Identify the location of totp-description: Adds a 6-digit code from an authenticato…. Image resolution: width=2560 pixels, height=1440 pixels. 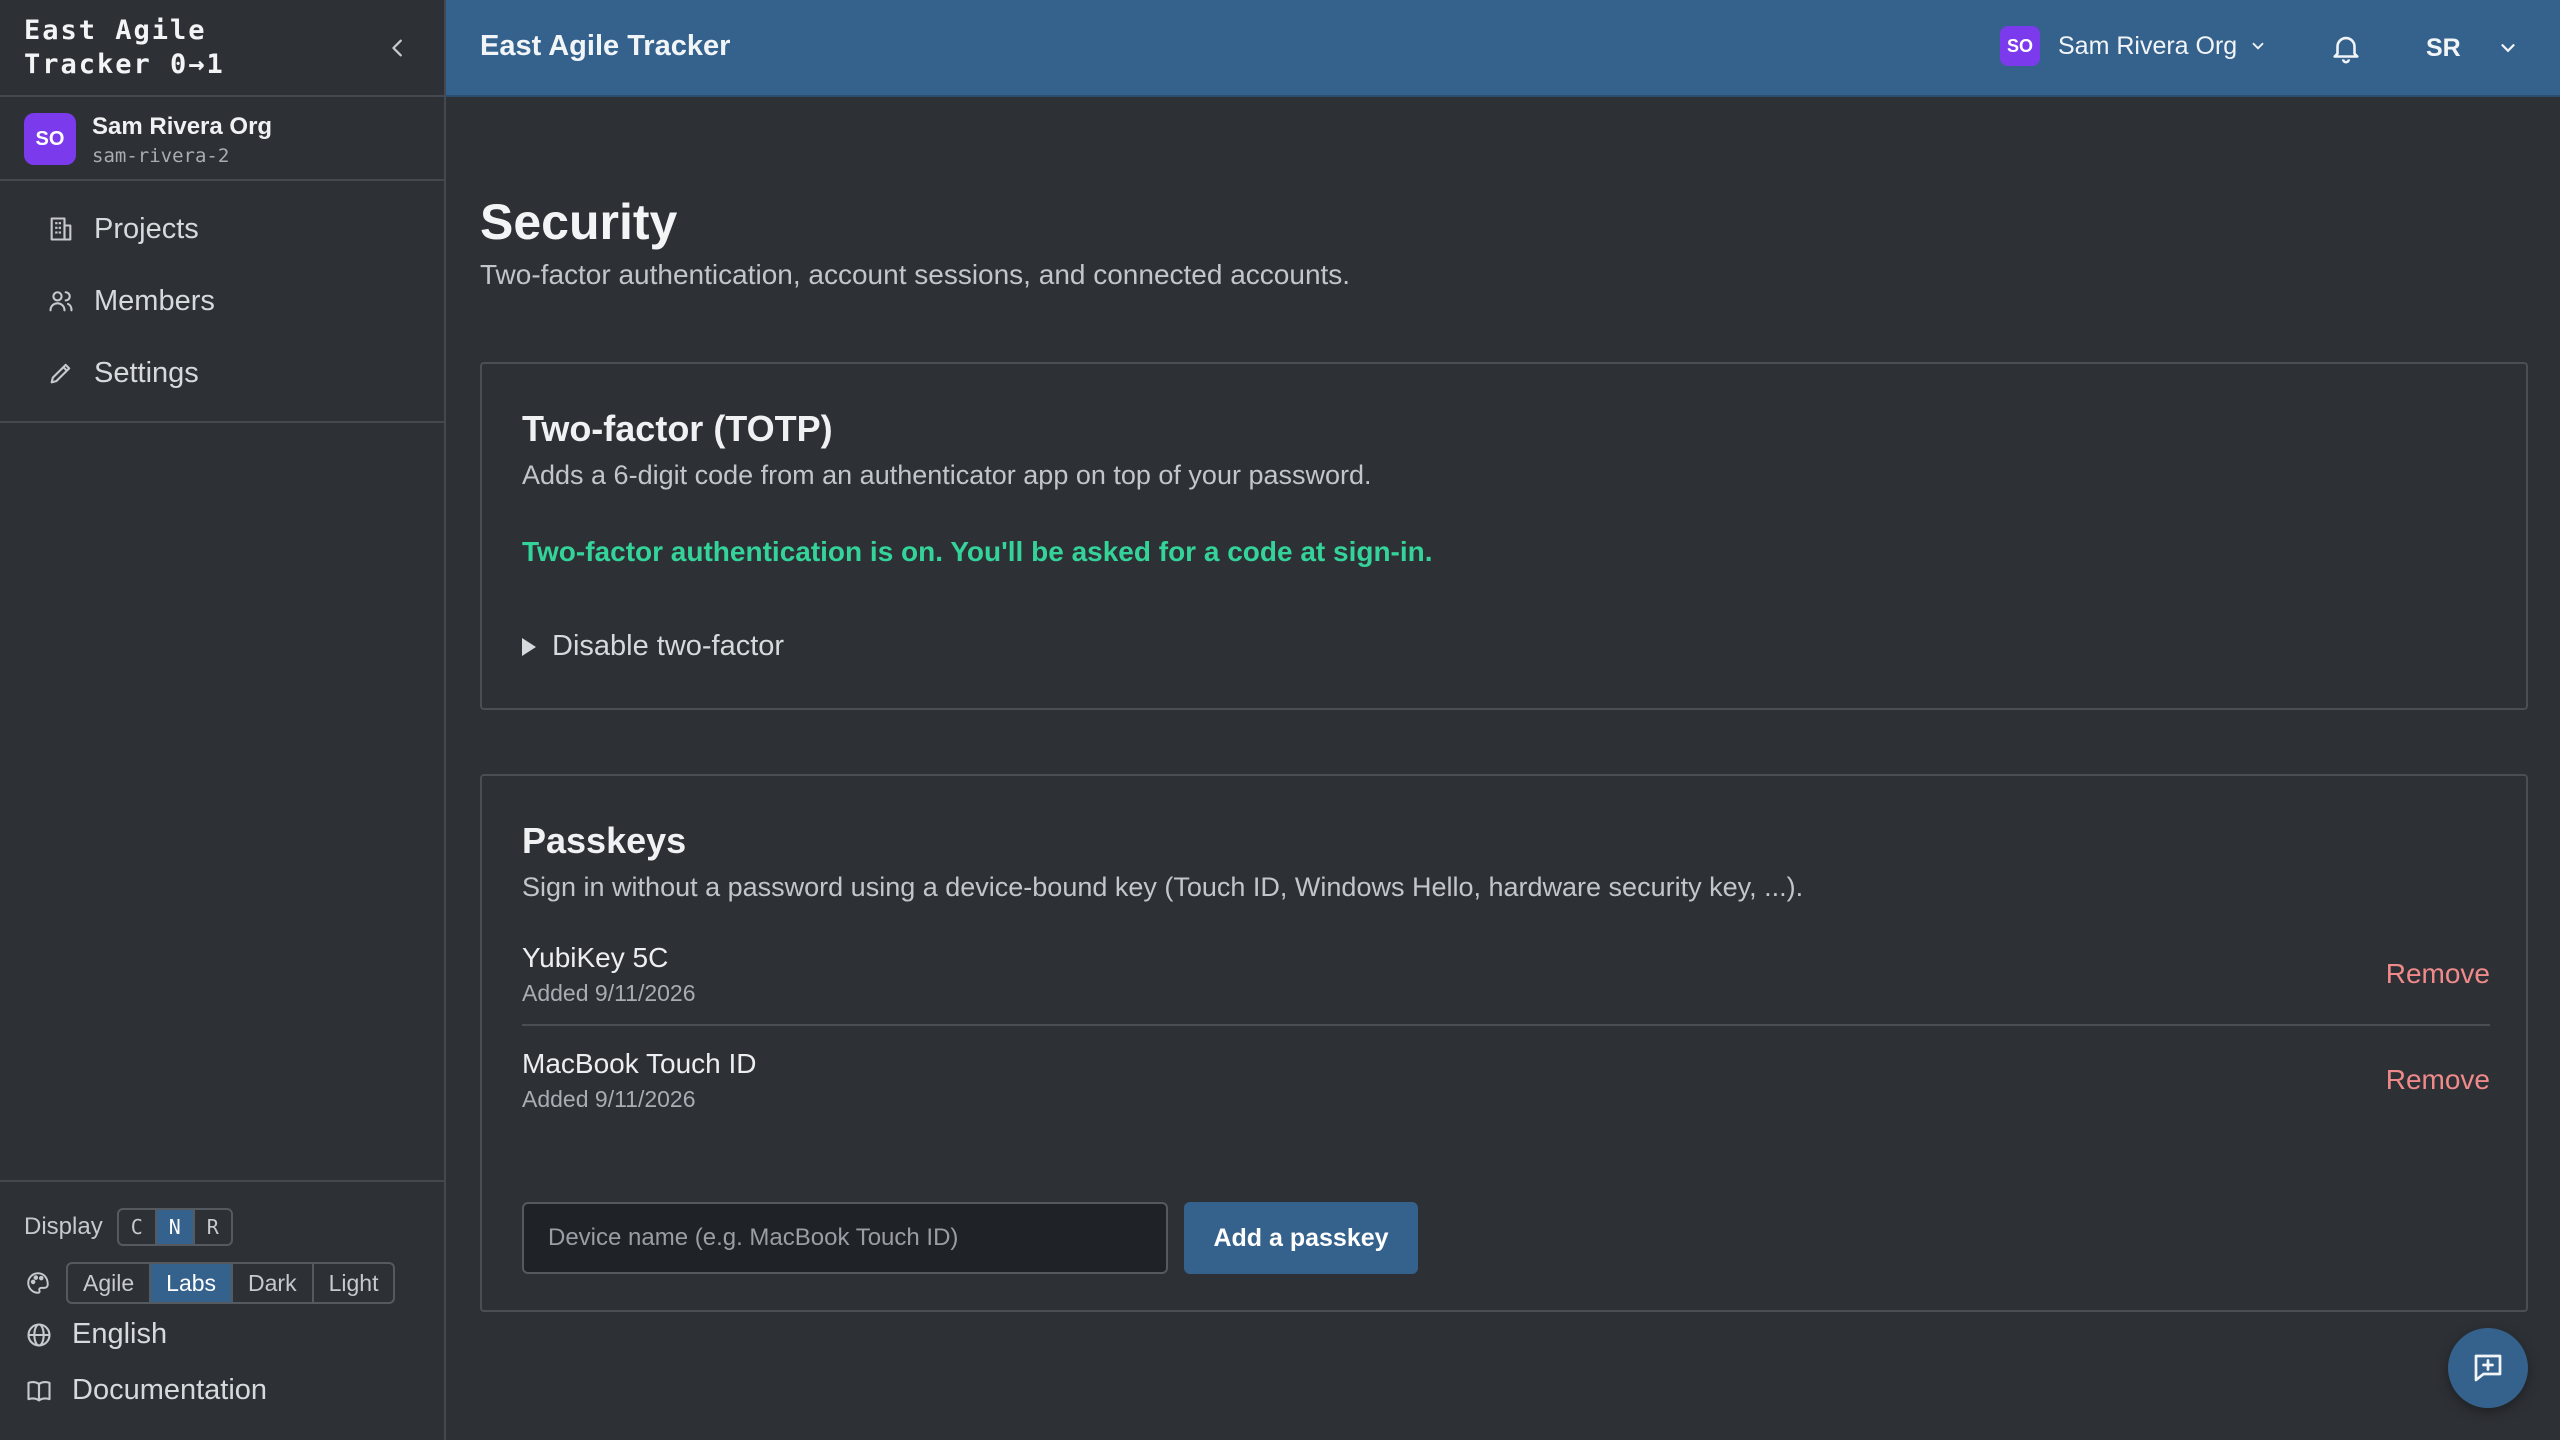
(947, 475).